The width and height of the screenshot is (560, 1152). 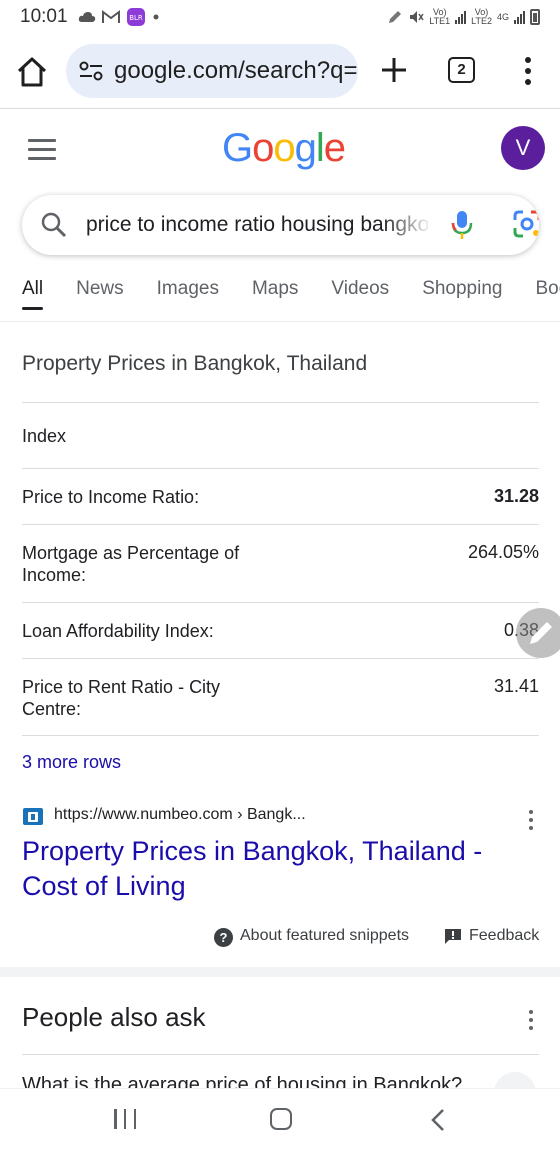 What do you see at coordinates (453, 936) in the screenshot?
I see `feedback-icon` at bounding box center [453, 936].